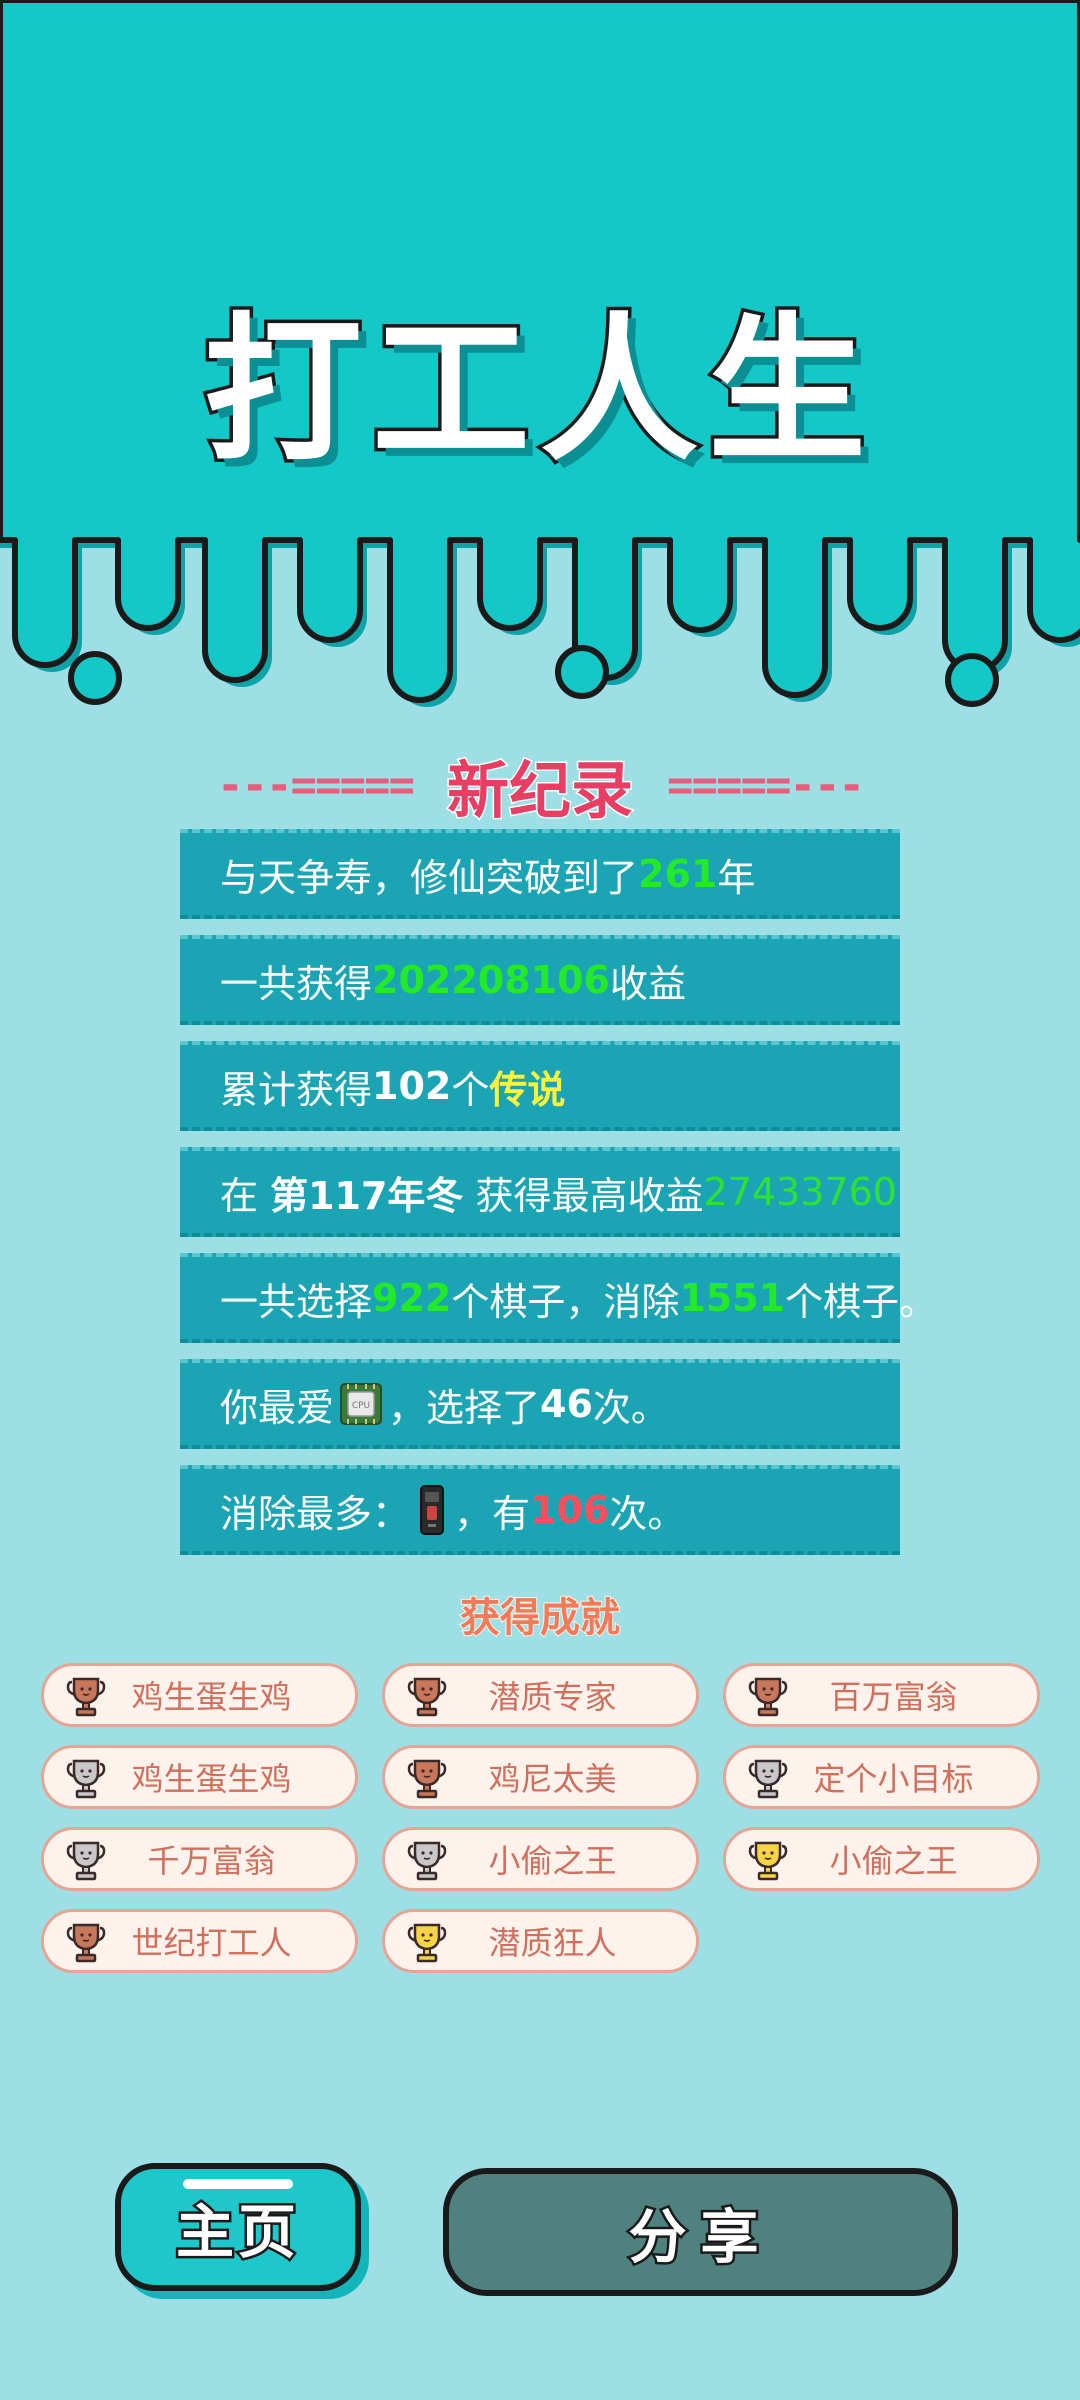  I want to click on stat-text: 个棋子。, so click(861, 1301).